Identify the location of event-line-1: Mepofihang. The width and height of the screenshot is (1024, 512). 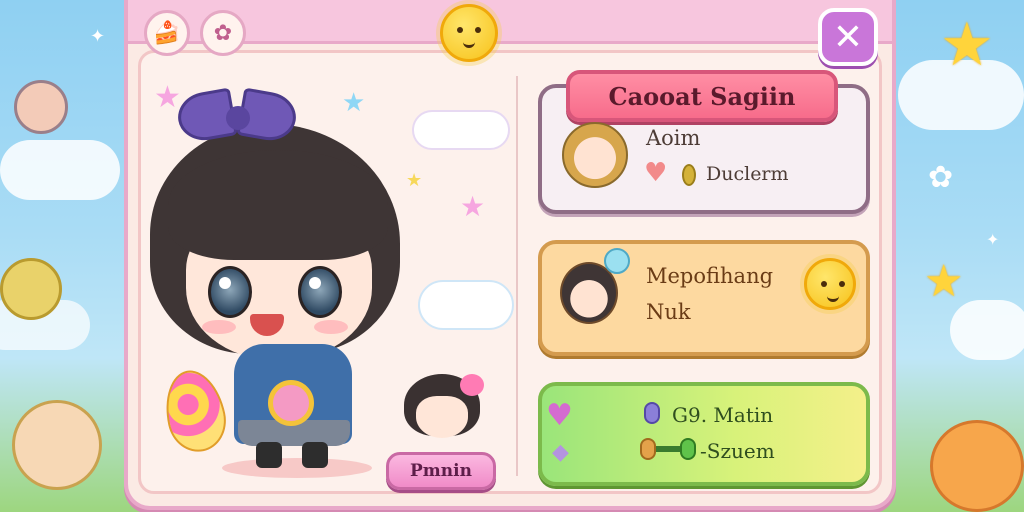
(710, 276).